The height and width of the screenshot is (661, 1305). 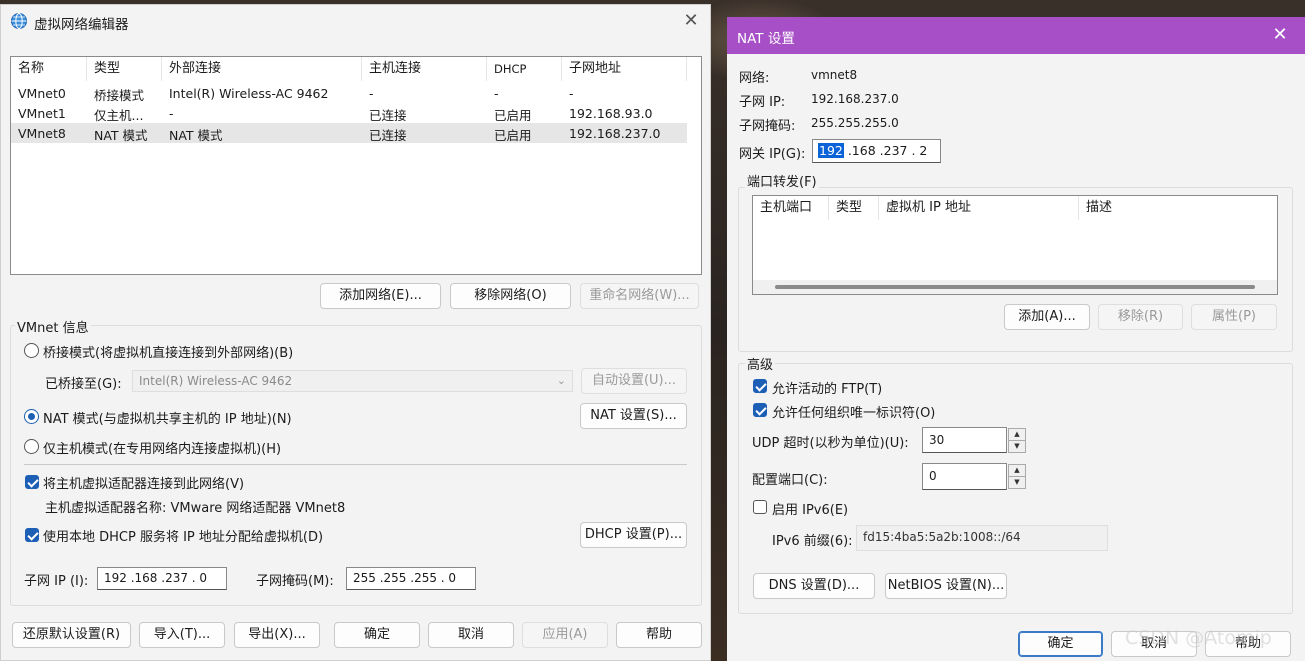 What do you see at coordinates (760, 363) in the screenshot?
I see `advanced-title: 高级` at bounding box center [760, 363].